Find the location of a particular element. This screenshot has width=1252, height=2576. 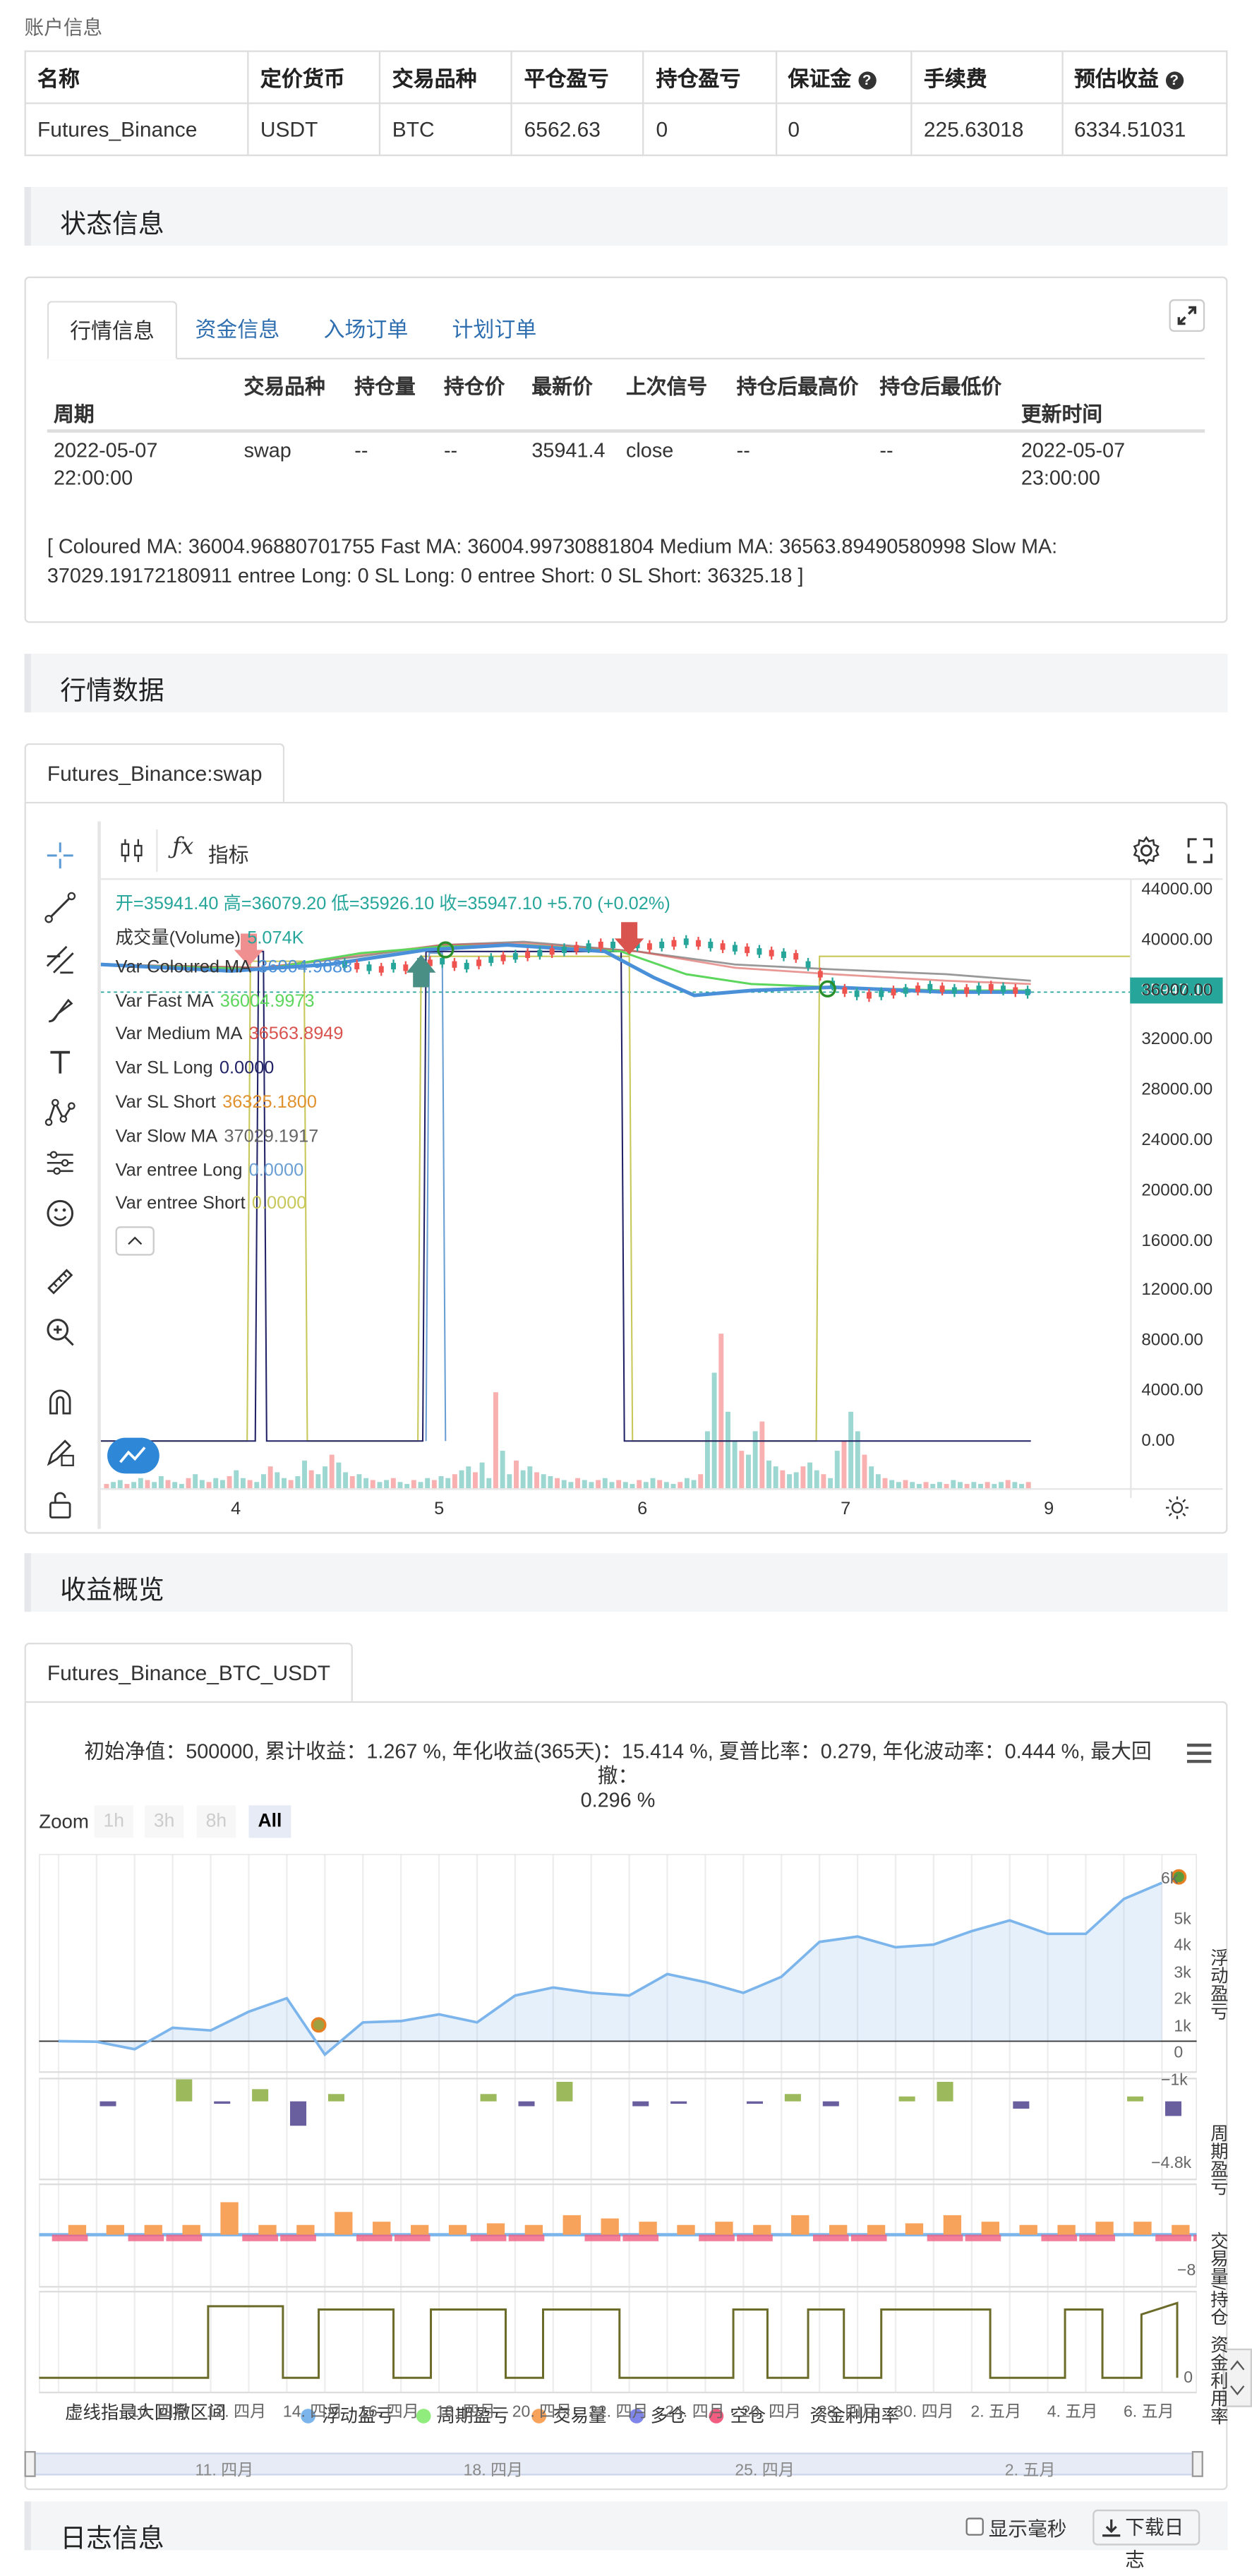

period-pnl-bars is located at coordinates (641, 2102).